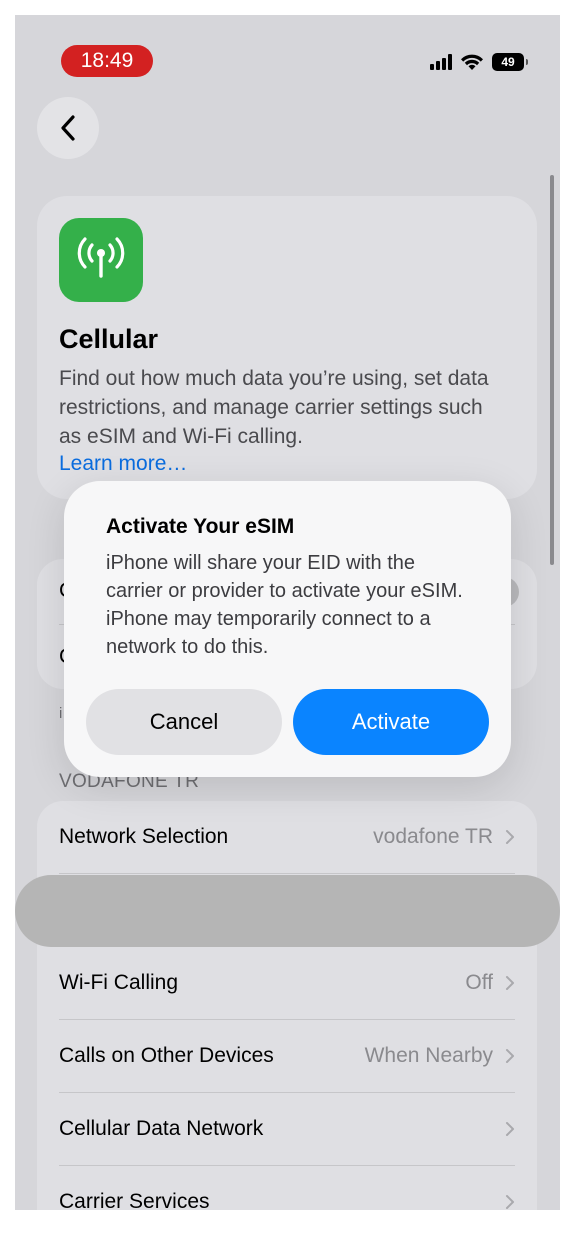 This screenshot has height=1238, width=572. What do you see at coordinates (472, 62) in the screenshot?
I see `wifi-icon` at bounding box center [472, 62].